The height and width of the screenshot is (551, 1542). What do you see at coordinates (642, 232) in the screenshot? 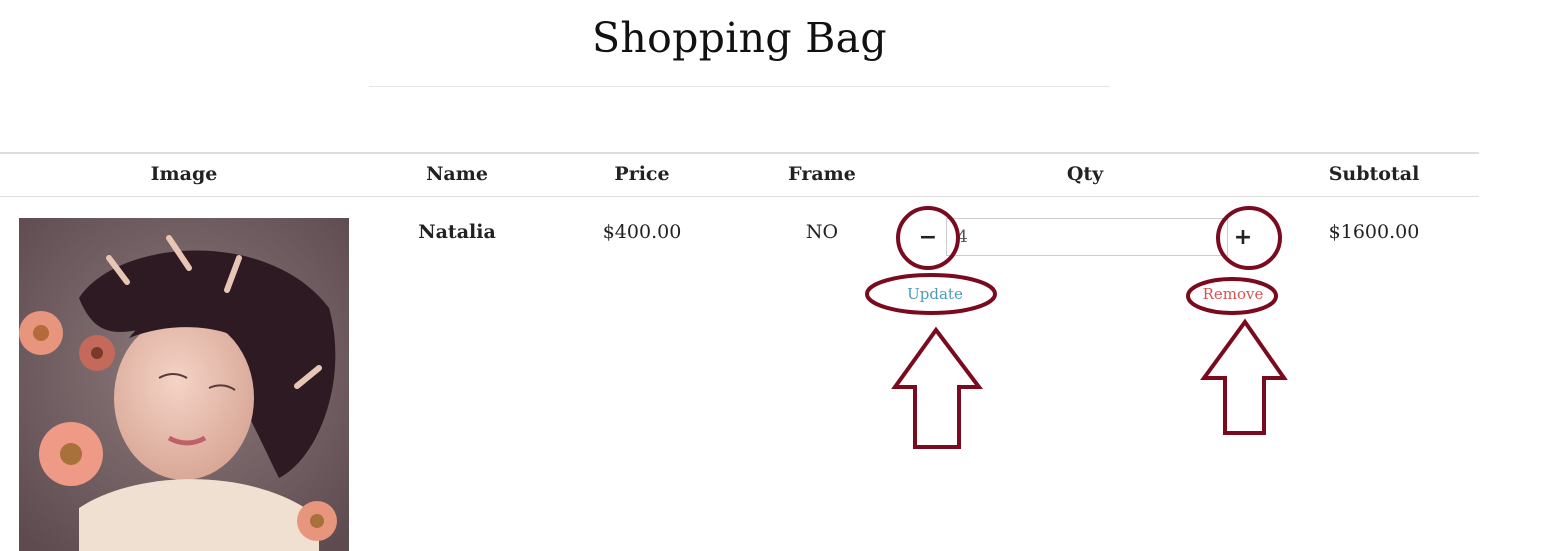
I see `product-price: $400.00` at bounding box center [642, 232].